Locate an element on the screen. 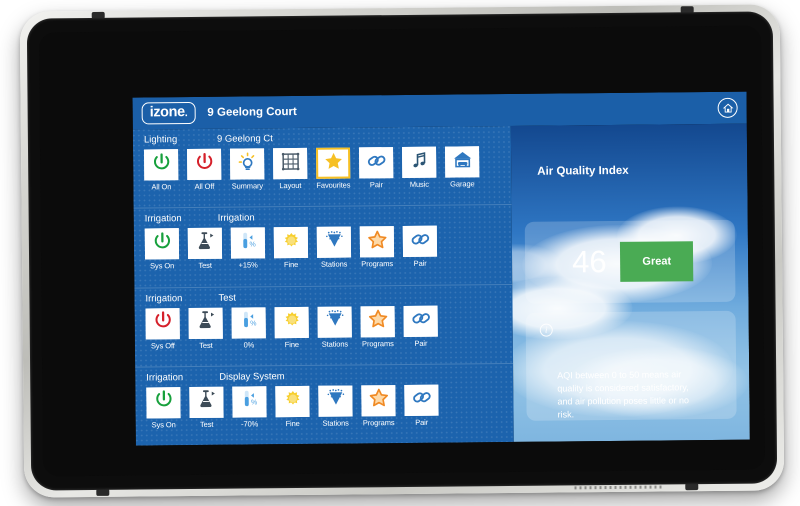  device-row-heading: Irrigation Irrigation is located at coordinates (328, 218).